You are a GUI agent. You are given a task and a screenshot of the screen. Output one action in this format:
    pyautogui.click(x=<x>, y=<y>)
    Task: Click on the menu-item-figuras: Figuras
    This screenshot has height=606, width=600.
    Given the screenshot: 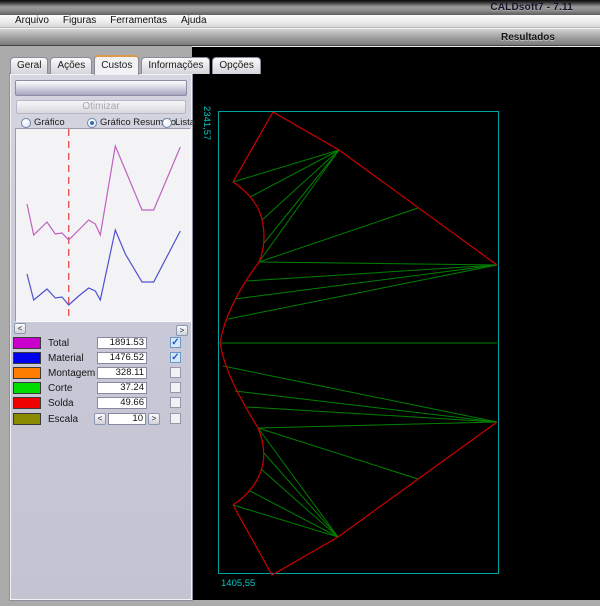 What is the action you would take?
    pyautogui.click(x=79, y=21)
    